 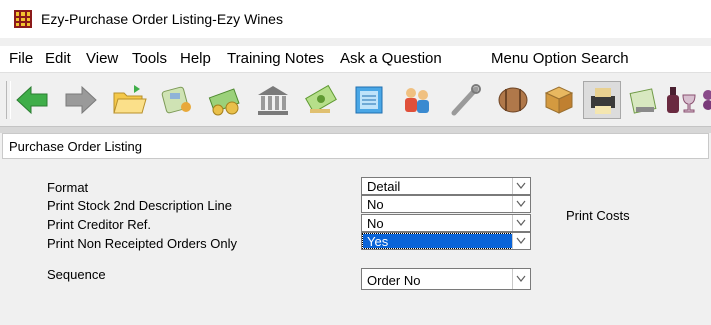 What do you see at coordinates (321, 100) in the screenshot?
I see `payment-icon` at bounding box center [321, 100].